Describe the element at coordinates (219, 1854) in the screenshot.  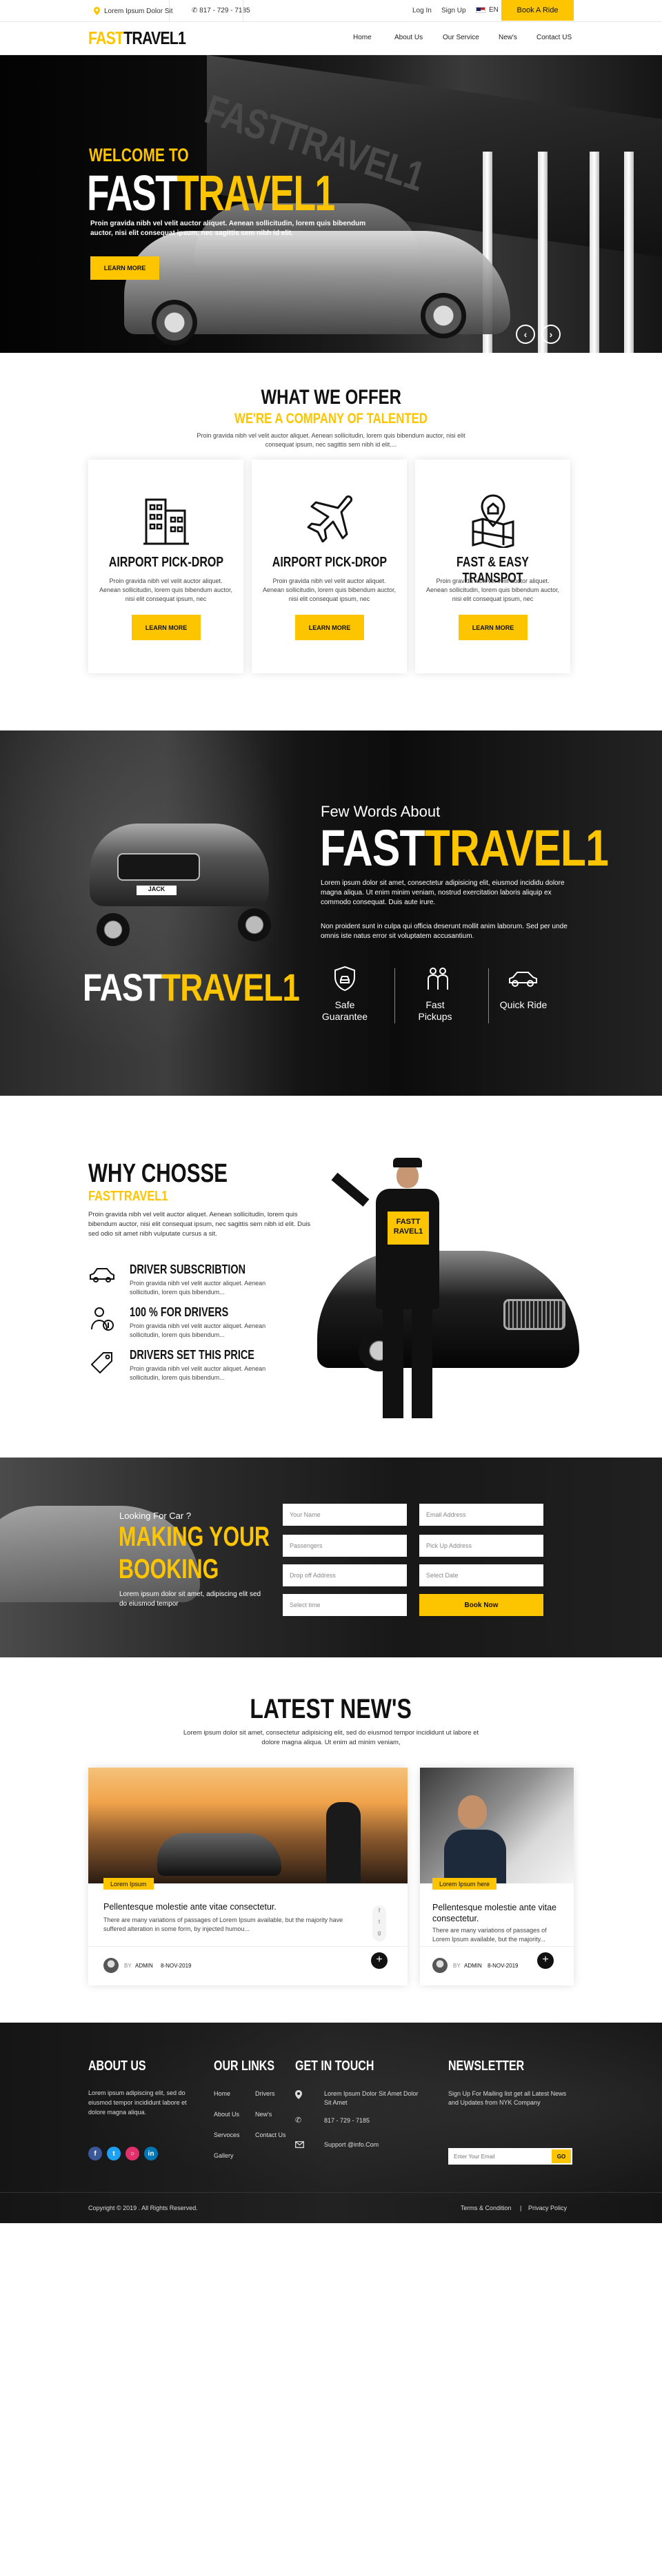
I see `news-car-image` at that location.